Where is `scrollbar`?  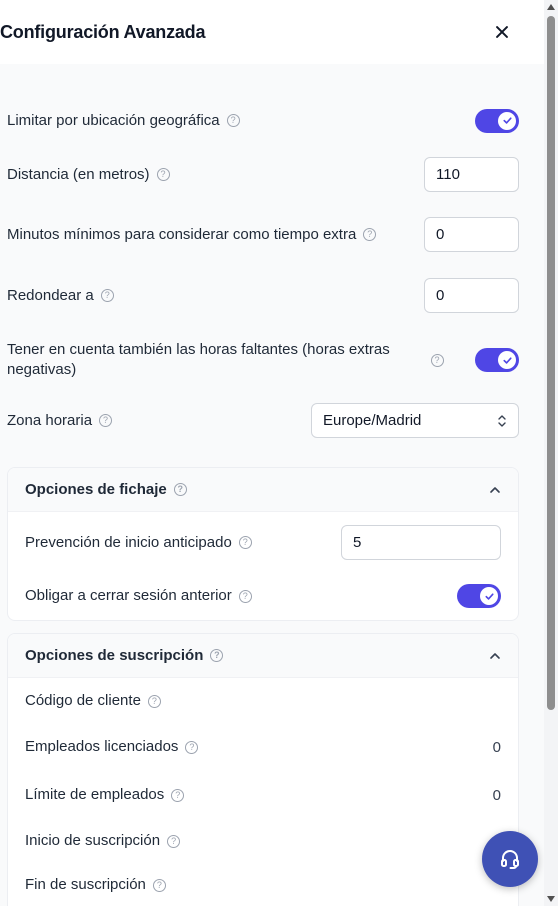
scrollbar is located at coordinates (551, 453).